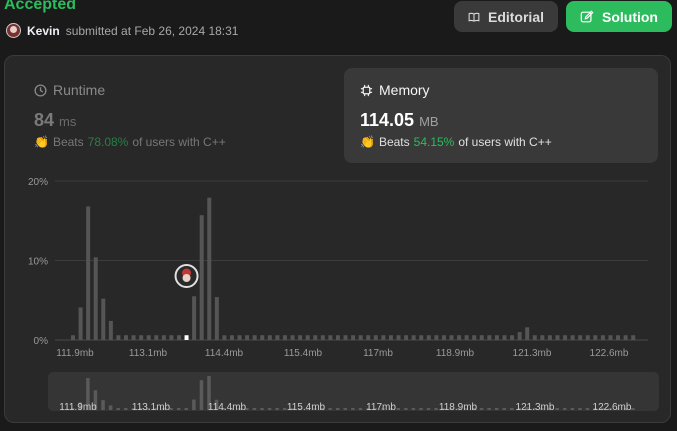  Describe the element at coordinates (609, 353) in the screenshot. I see `x-tick-label: 122.6mb` at that location.